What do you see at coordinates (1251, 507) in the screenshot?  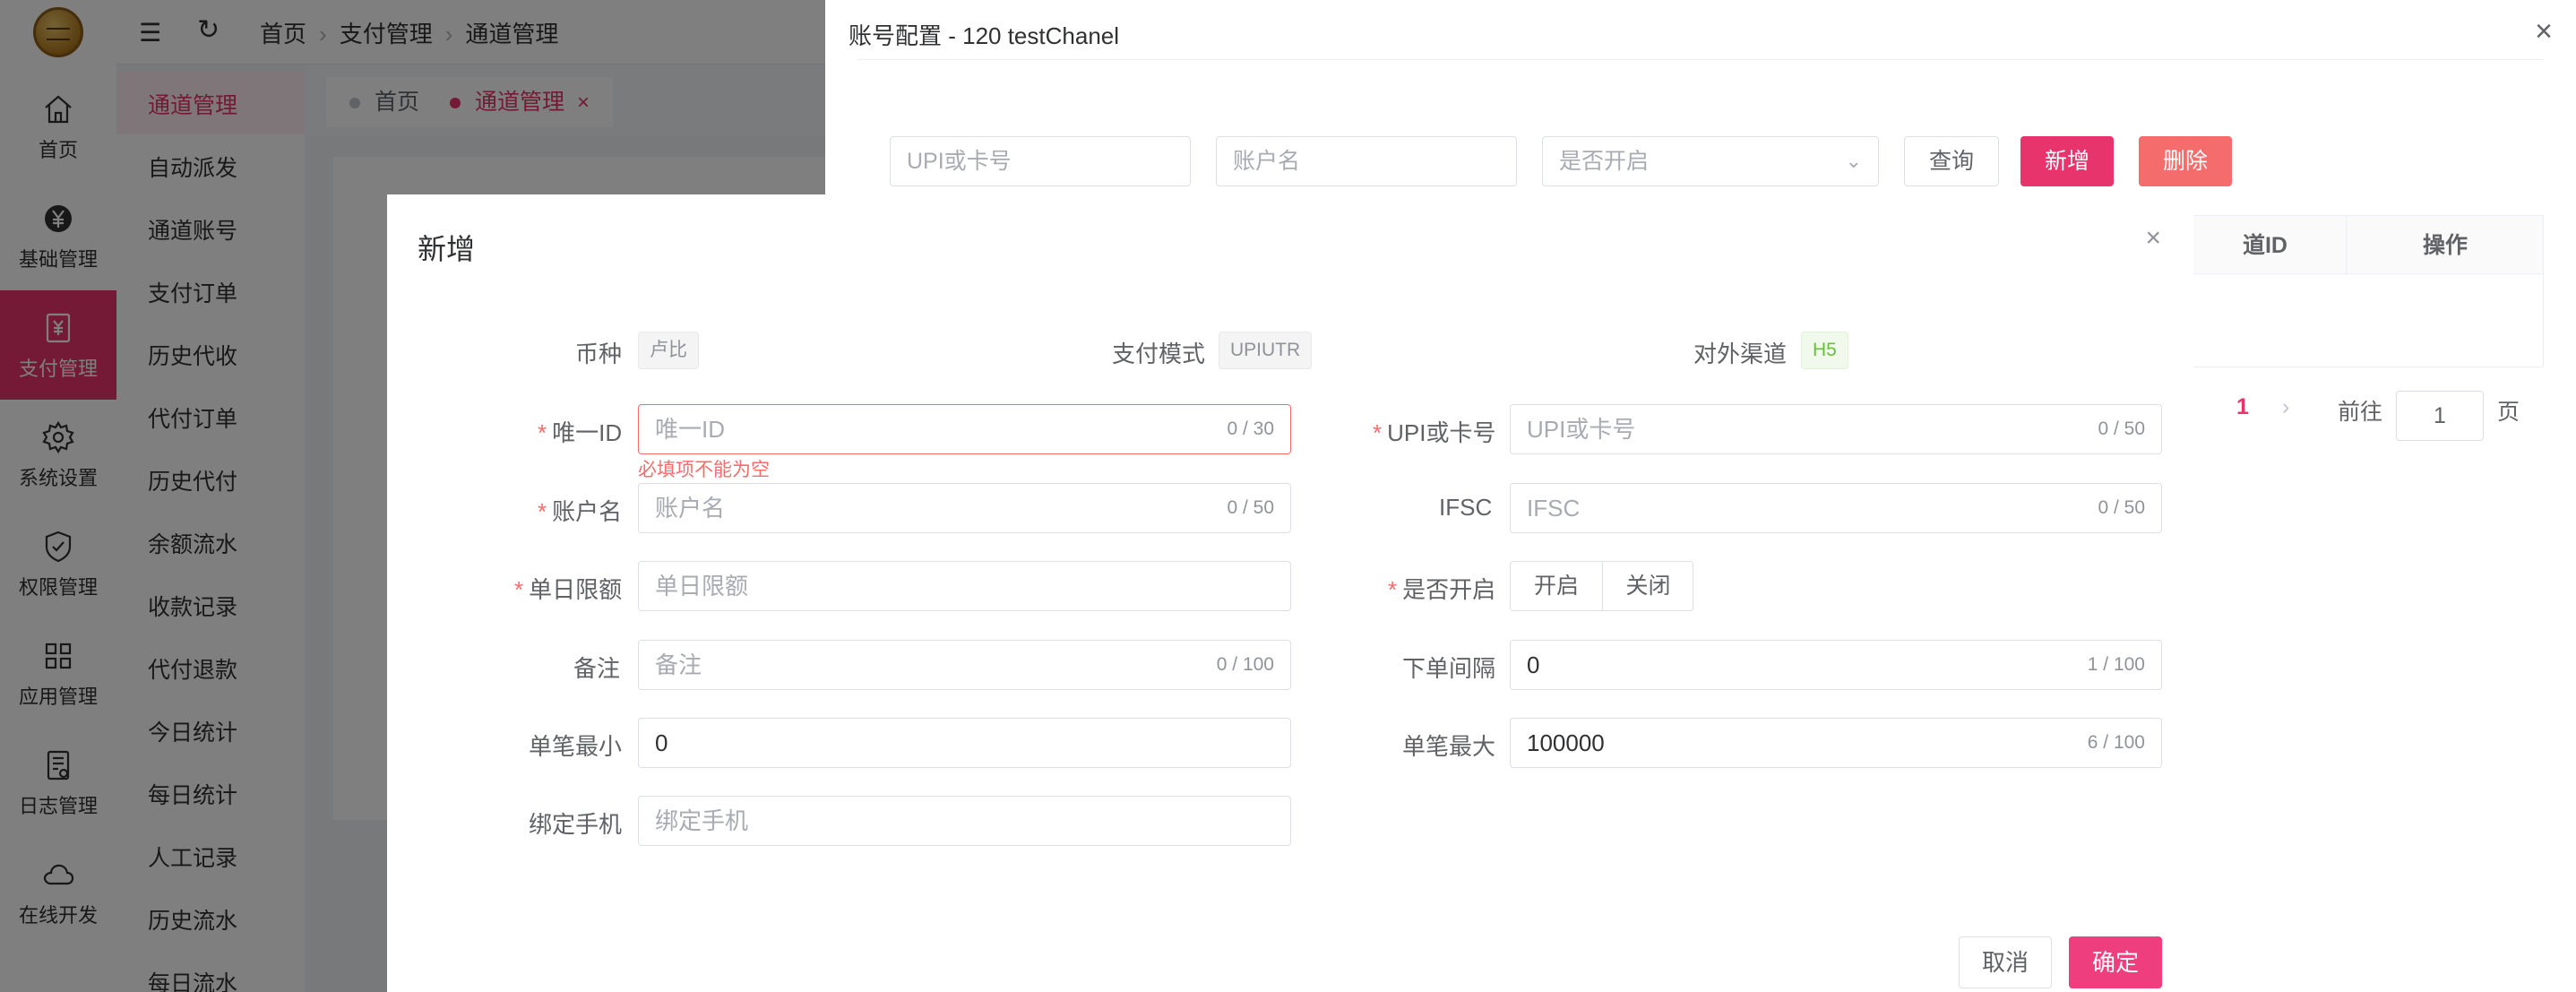 I see `account-counter: 0 / 50` at bounding box center [1251, 507].